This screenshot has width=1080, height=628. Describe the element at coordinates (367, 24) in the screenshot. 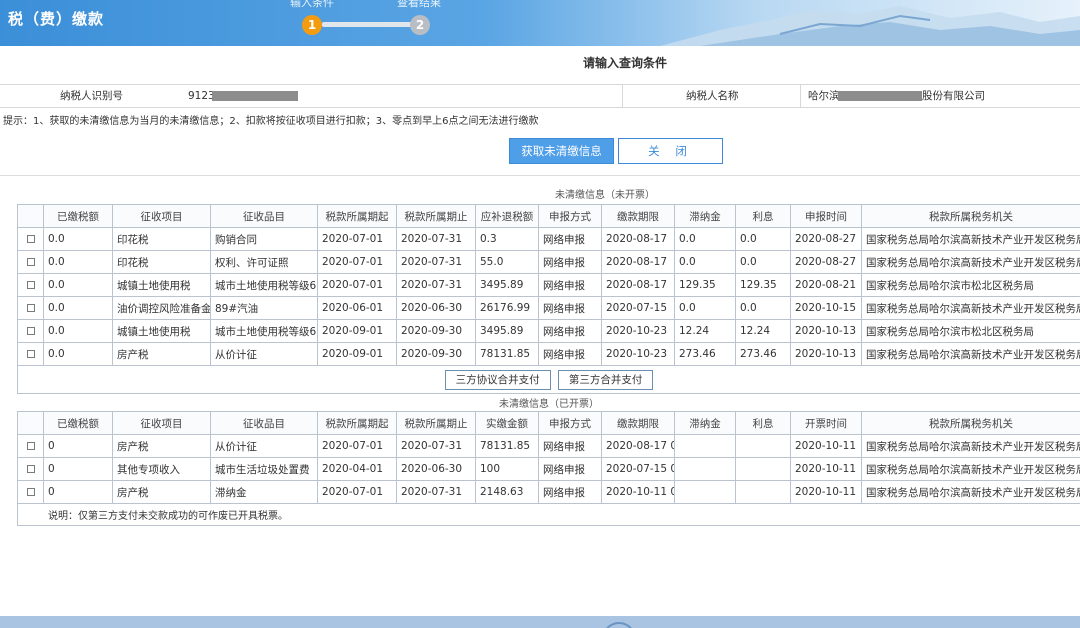

I see `step-progress-line` at that location.